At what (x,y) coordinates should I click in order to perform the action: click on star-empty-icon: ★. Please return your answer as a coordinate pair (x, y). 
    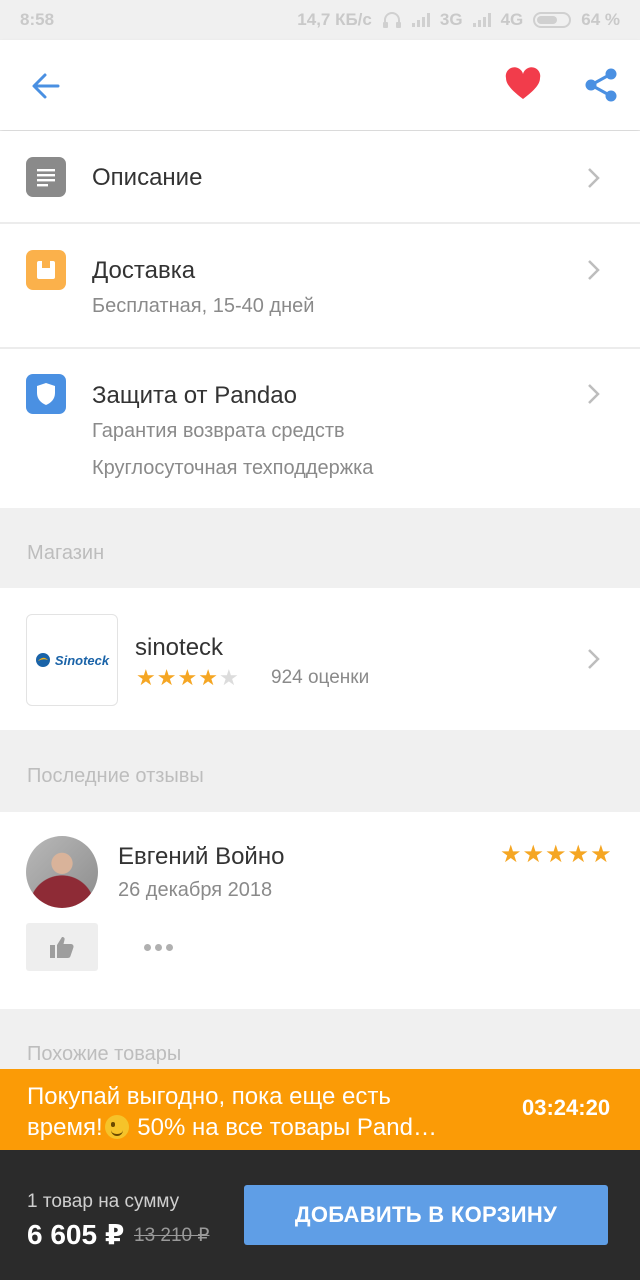
    Looking at the image, I should click on (228, 677).